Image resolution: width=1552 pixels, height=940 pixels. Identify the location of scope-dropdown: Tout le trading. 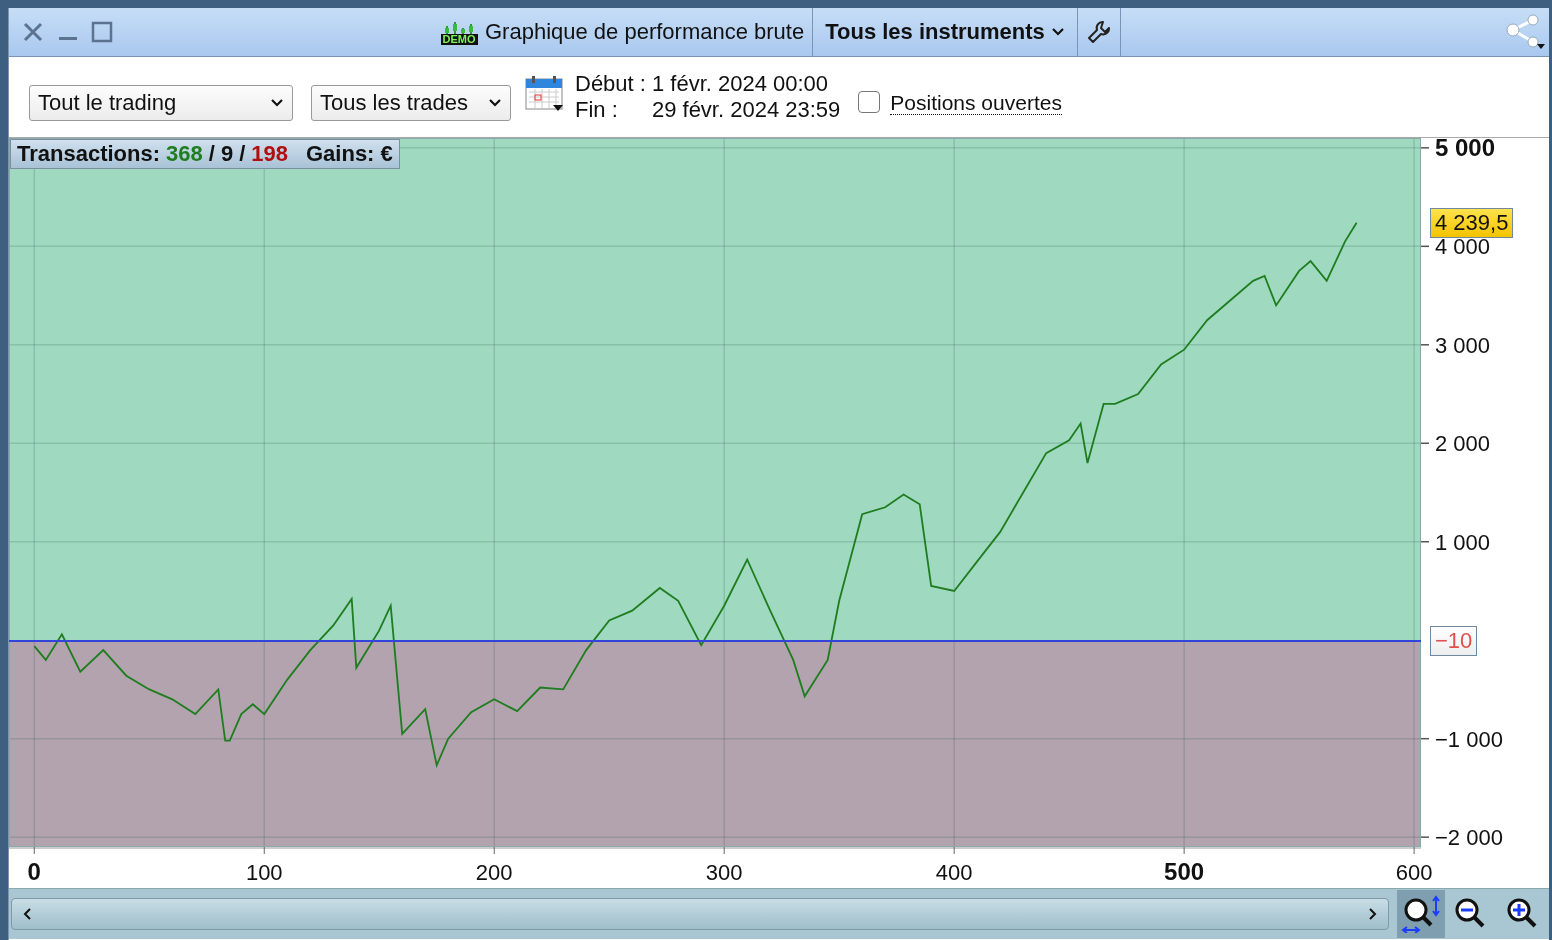
(161, 103).